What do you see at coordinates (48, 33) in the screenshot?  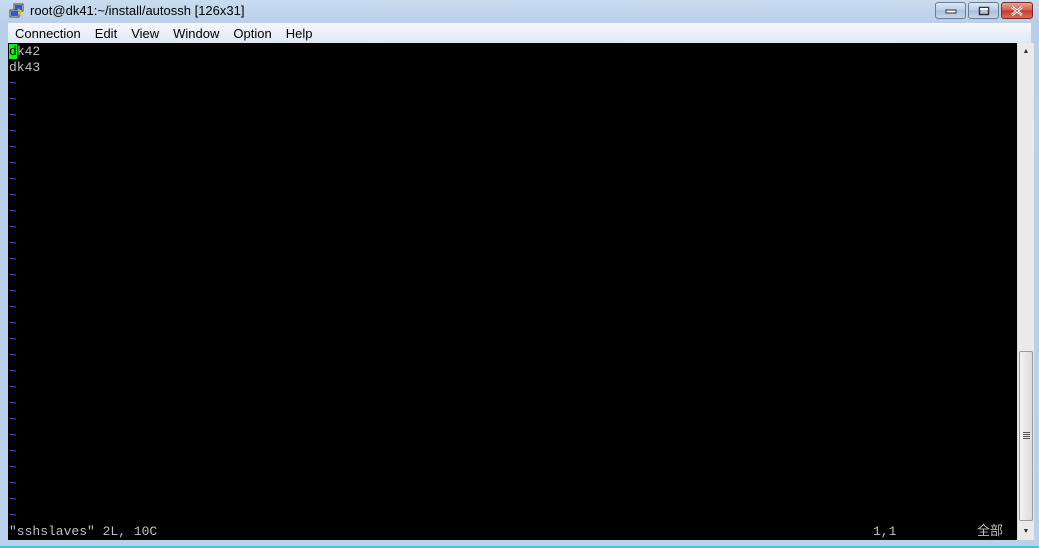 I see `menu-connection: Connection` at bounding box center [48, 33].